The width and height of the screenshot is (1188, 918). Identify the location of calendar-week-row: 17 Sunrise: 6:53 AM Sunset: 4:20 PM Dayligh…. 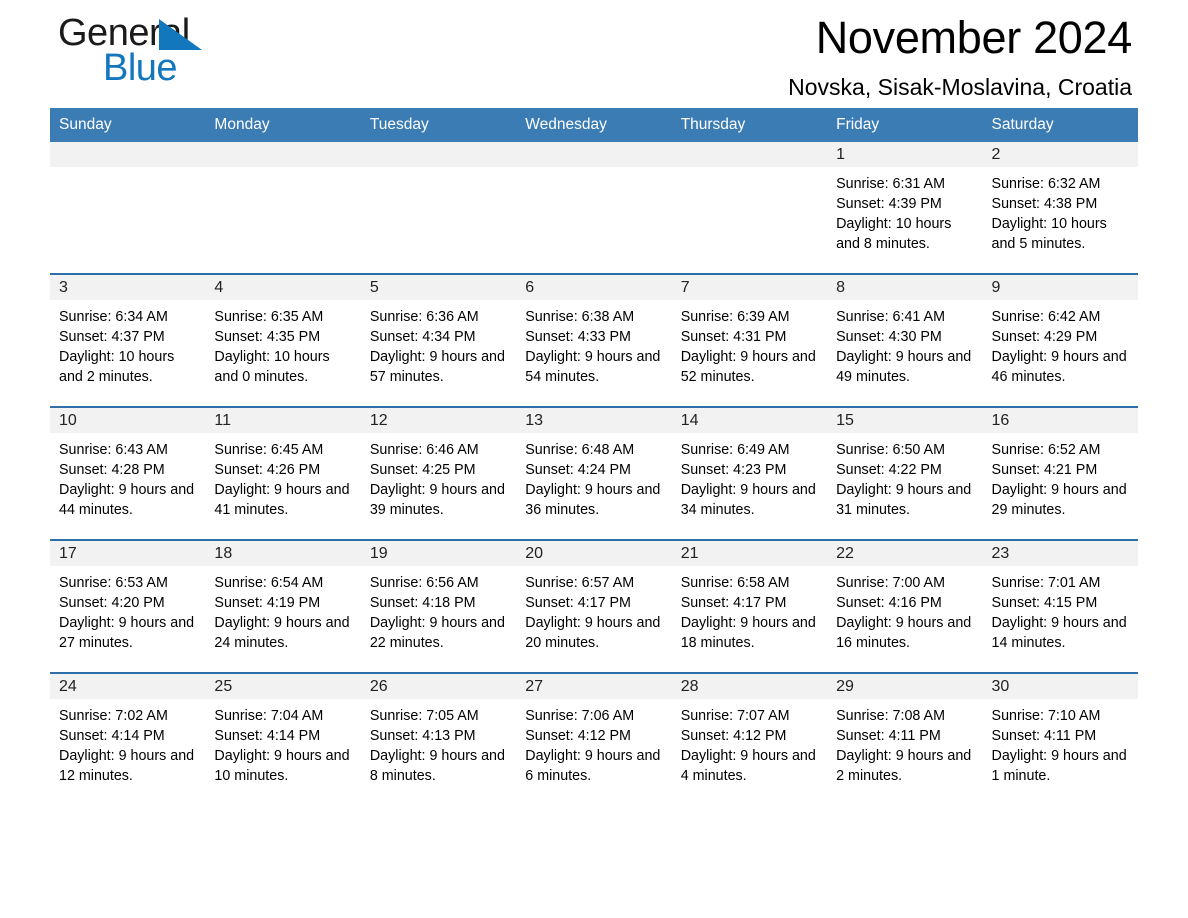
(594, 606).